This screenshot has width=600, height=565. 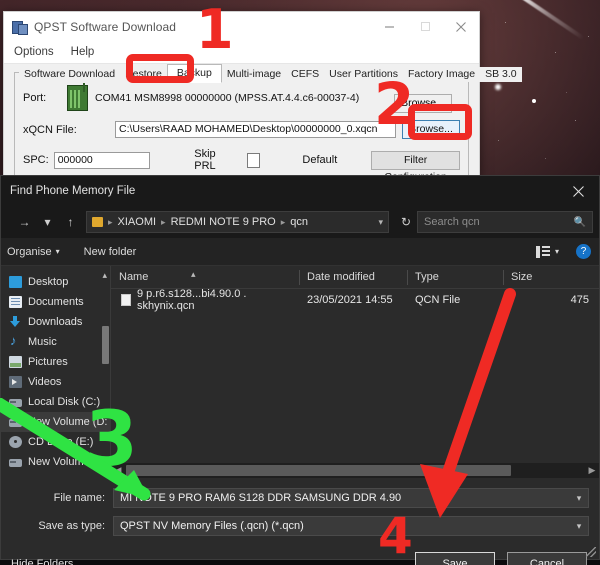 I want to click on breadcrumb-item-redmi-note-9-pro: REDMI NOTE 9 PRO, so click(x=223, y=222).